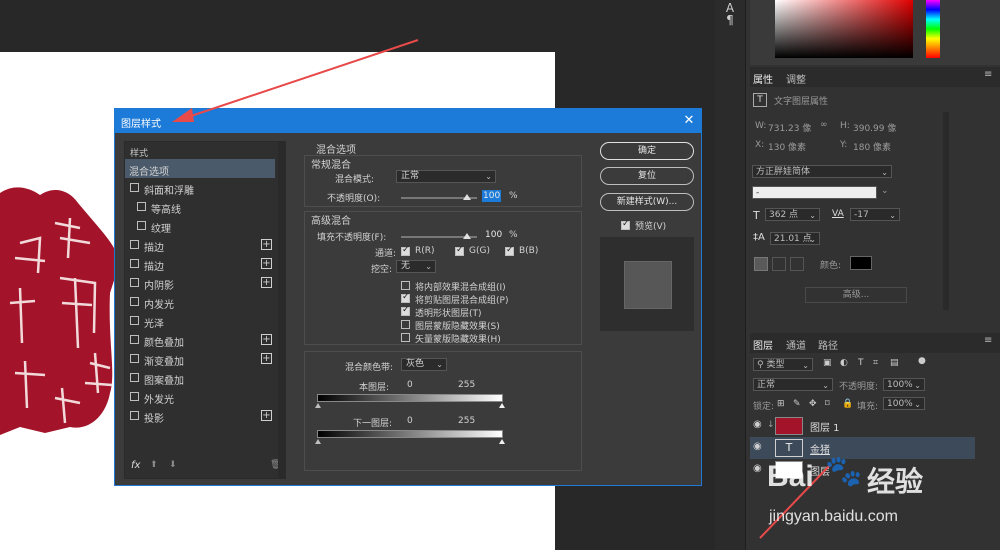  Describe the element at coordinates (200, 168) in the screenshot. I see `style-item: 混合选项` at that location.